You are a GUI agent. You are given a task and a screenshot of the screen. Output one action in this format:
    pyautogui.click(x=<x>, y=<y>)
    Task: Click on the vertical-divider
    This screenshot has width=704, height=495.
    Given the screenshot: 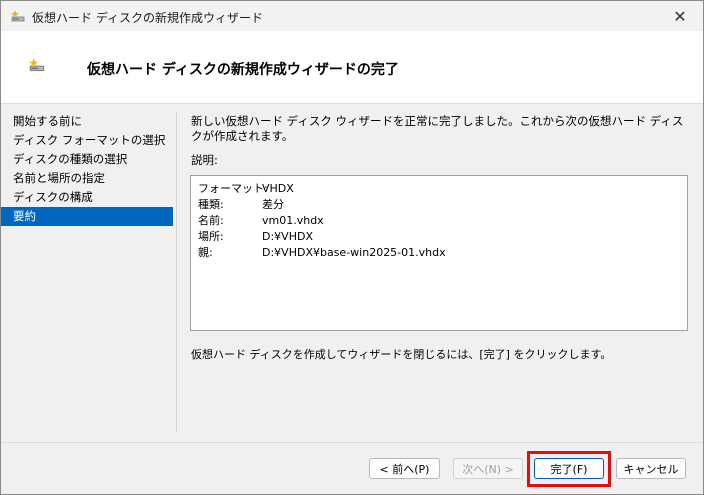 What is the action you would take?
    pyautogui.click(x=176, y=272)
    